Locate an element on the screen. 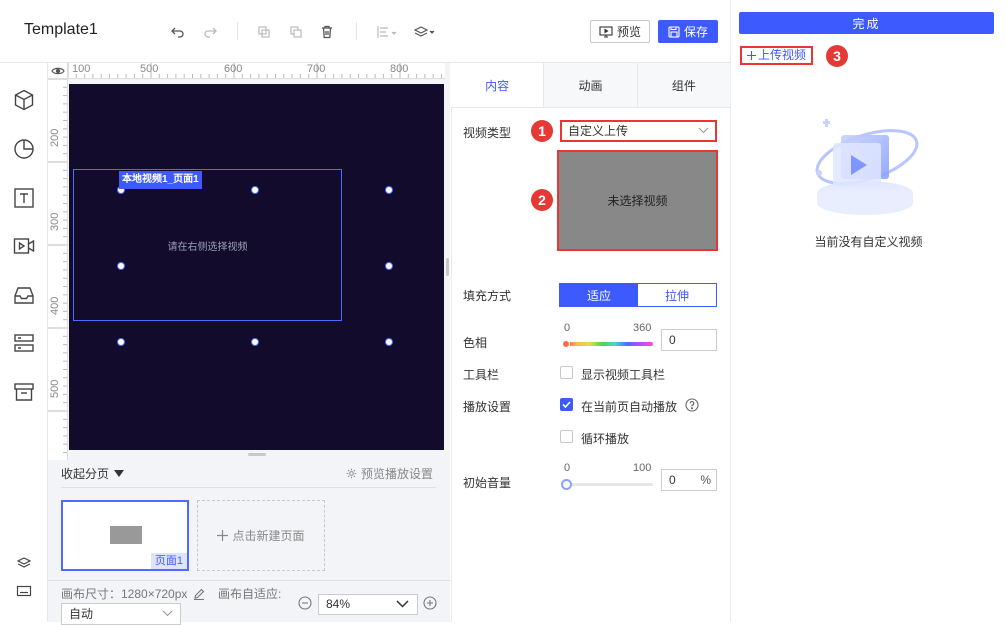 The height and width of the screenshot is (625, 1007). server-icon is located at coordinates (24, 343).